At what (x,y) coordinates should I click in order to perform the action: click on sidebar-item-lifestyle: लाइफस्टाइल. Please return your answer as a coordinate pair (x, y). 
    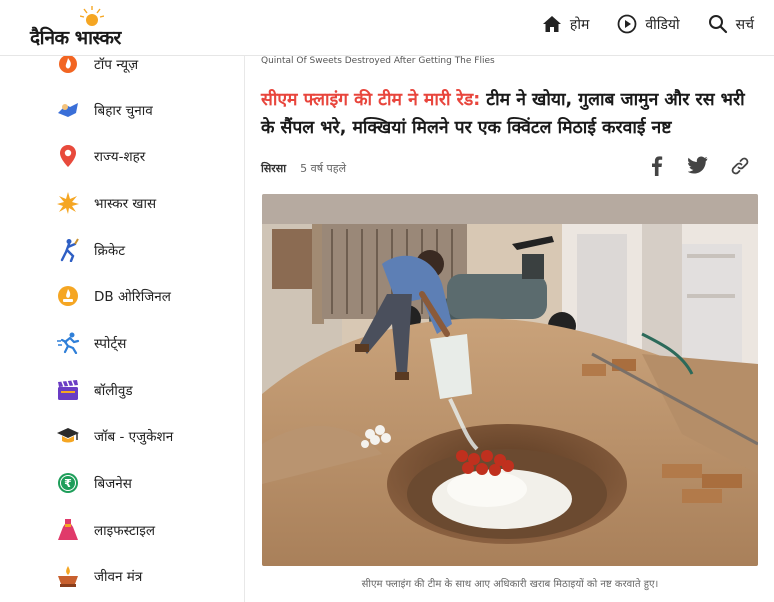
    Looking at the image, I should click on (105, 530).